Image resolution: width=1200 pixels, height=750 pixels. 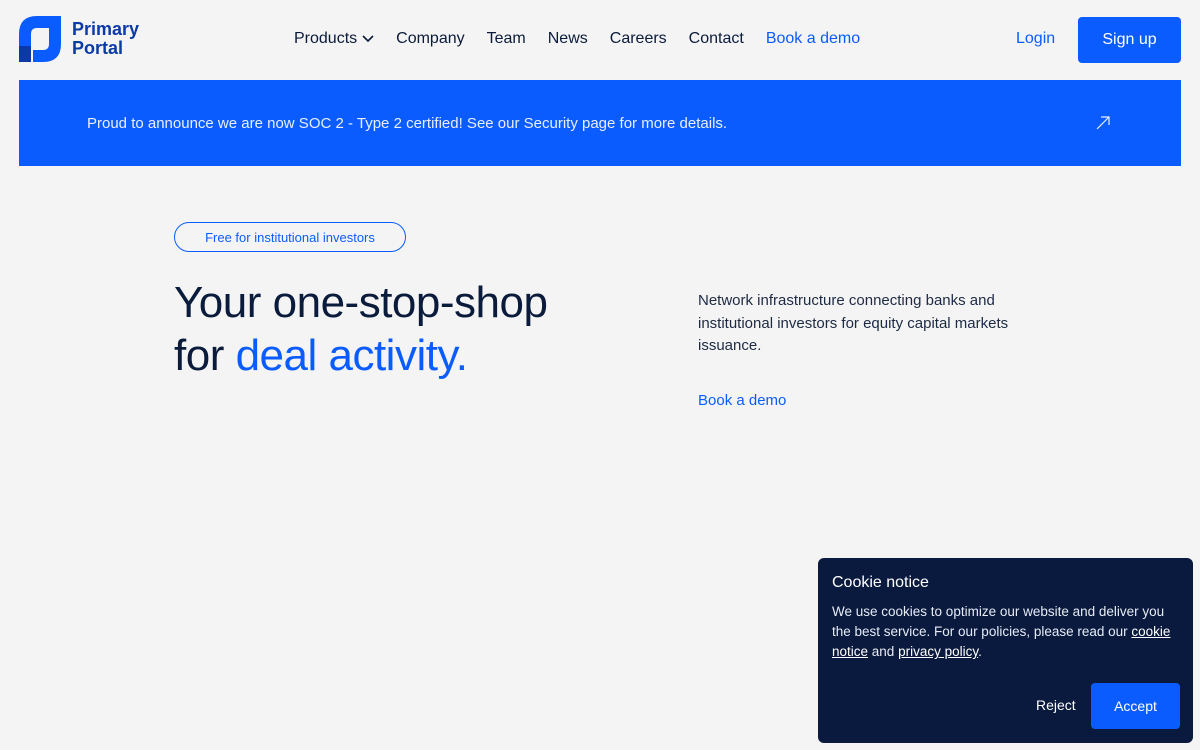 I want to click on hero-headline: Your one-stop-shop for deal activity., so click(x=361, y=329).